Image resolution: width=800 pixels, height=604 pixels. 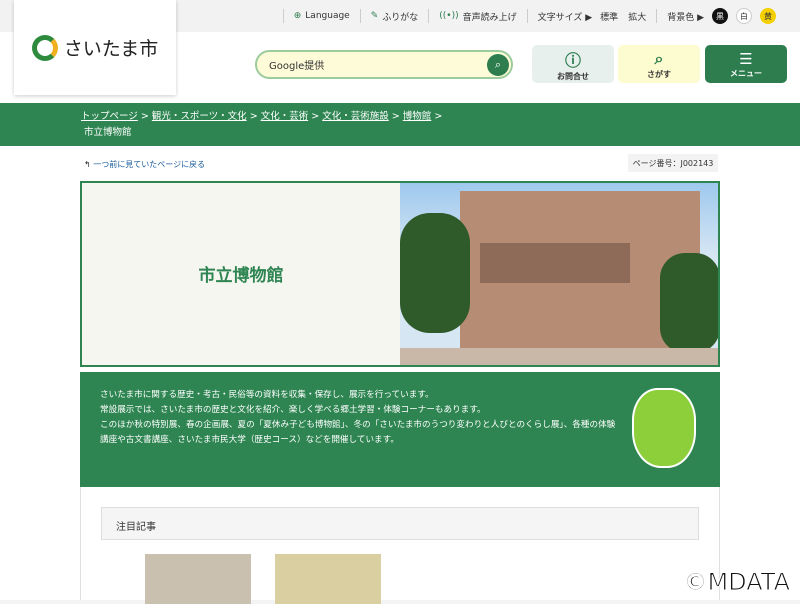 I want to click on font-standard-button: 標準, so click(x=609, y=16).